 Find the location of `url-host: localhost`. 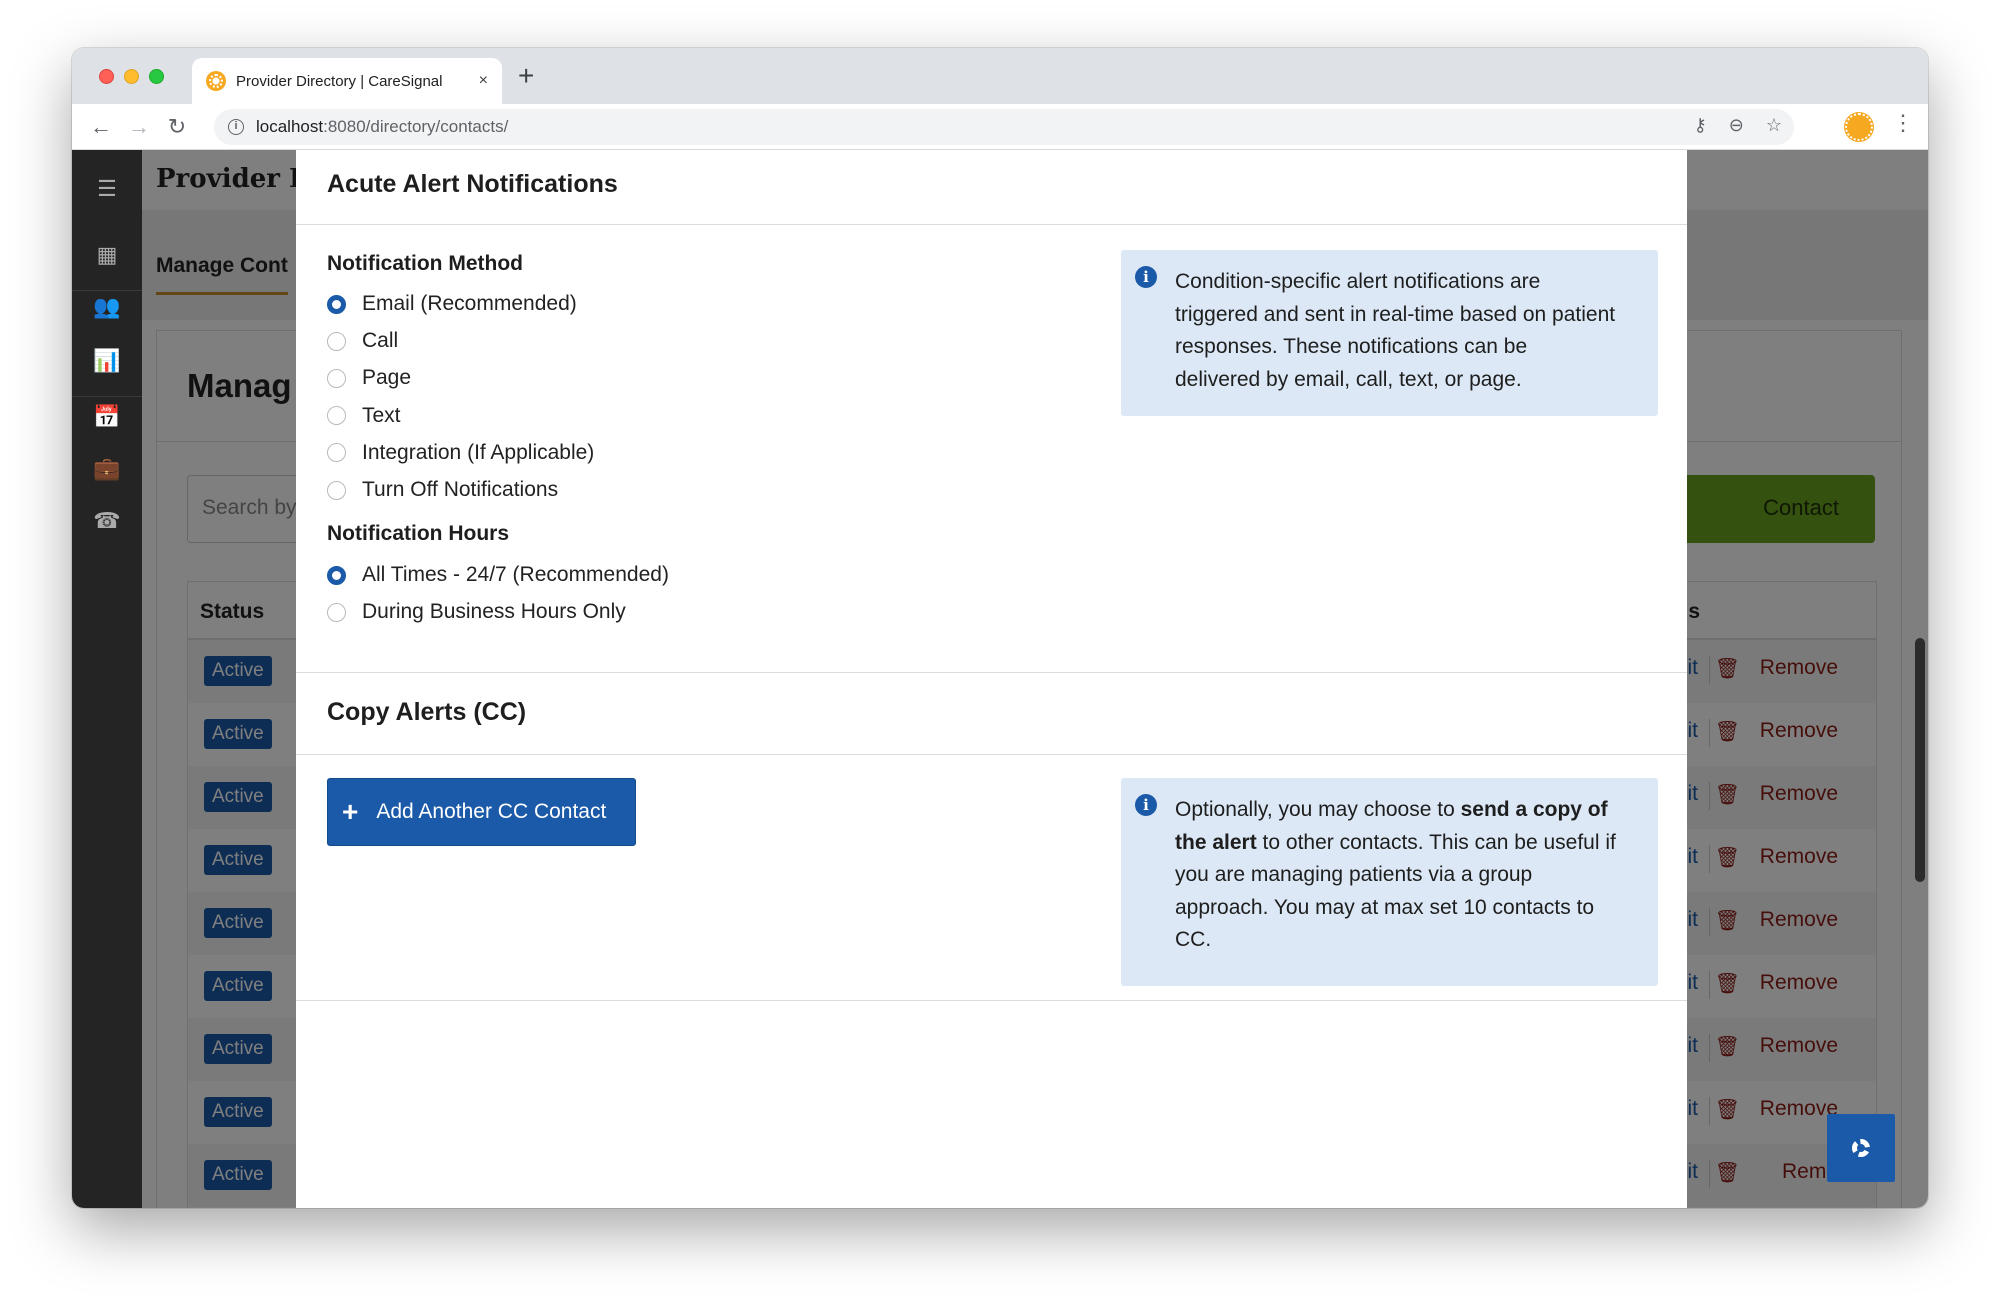

url-host: localhost is located at coordinates (290, 126).